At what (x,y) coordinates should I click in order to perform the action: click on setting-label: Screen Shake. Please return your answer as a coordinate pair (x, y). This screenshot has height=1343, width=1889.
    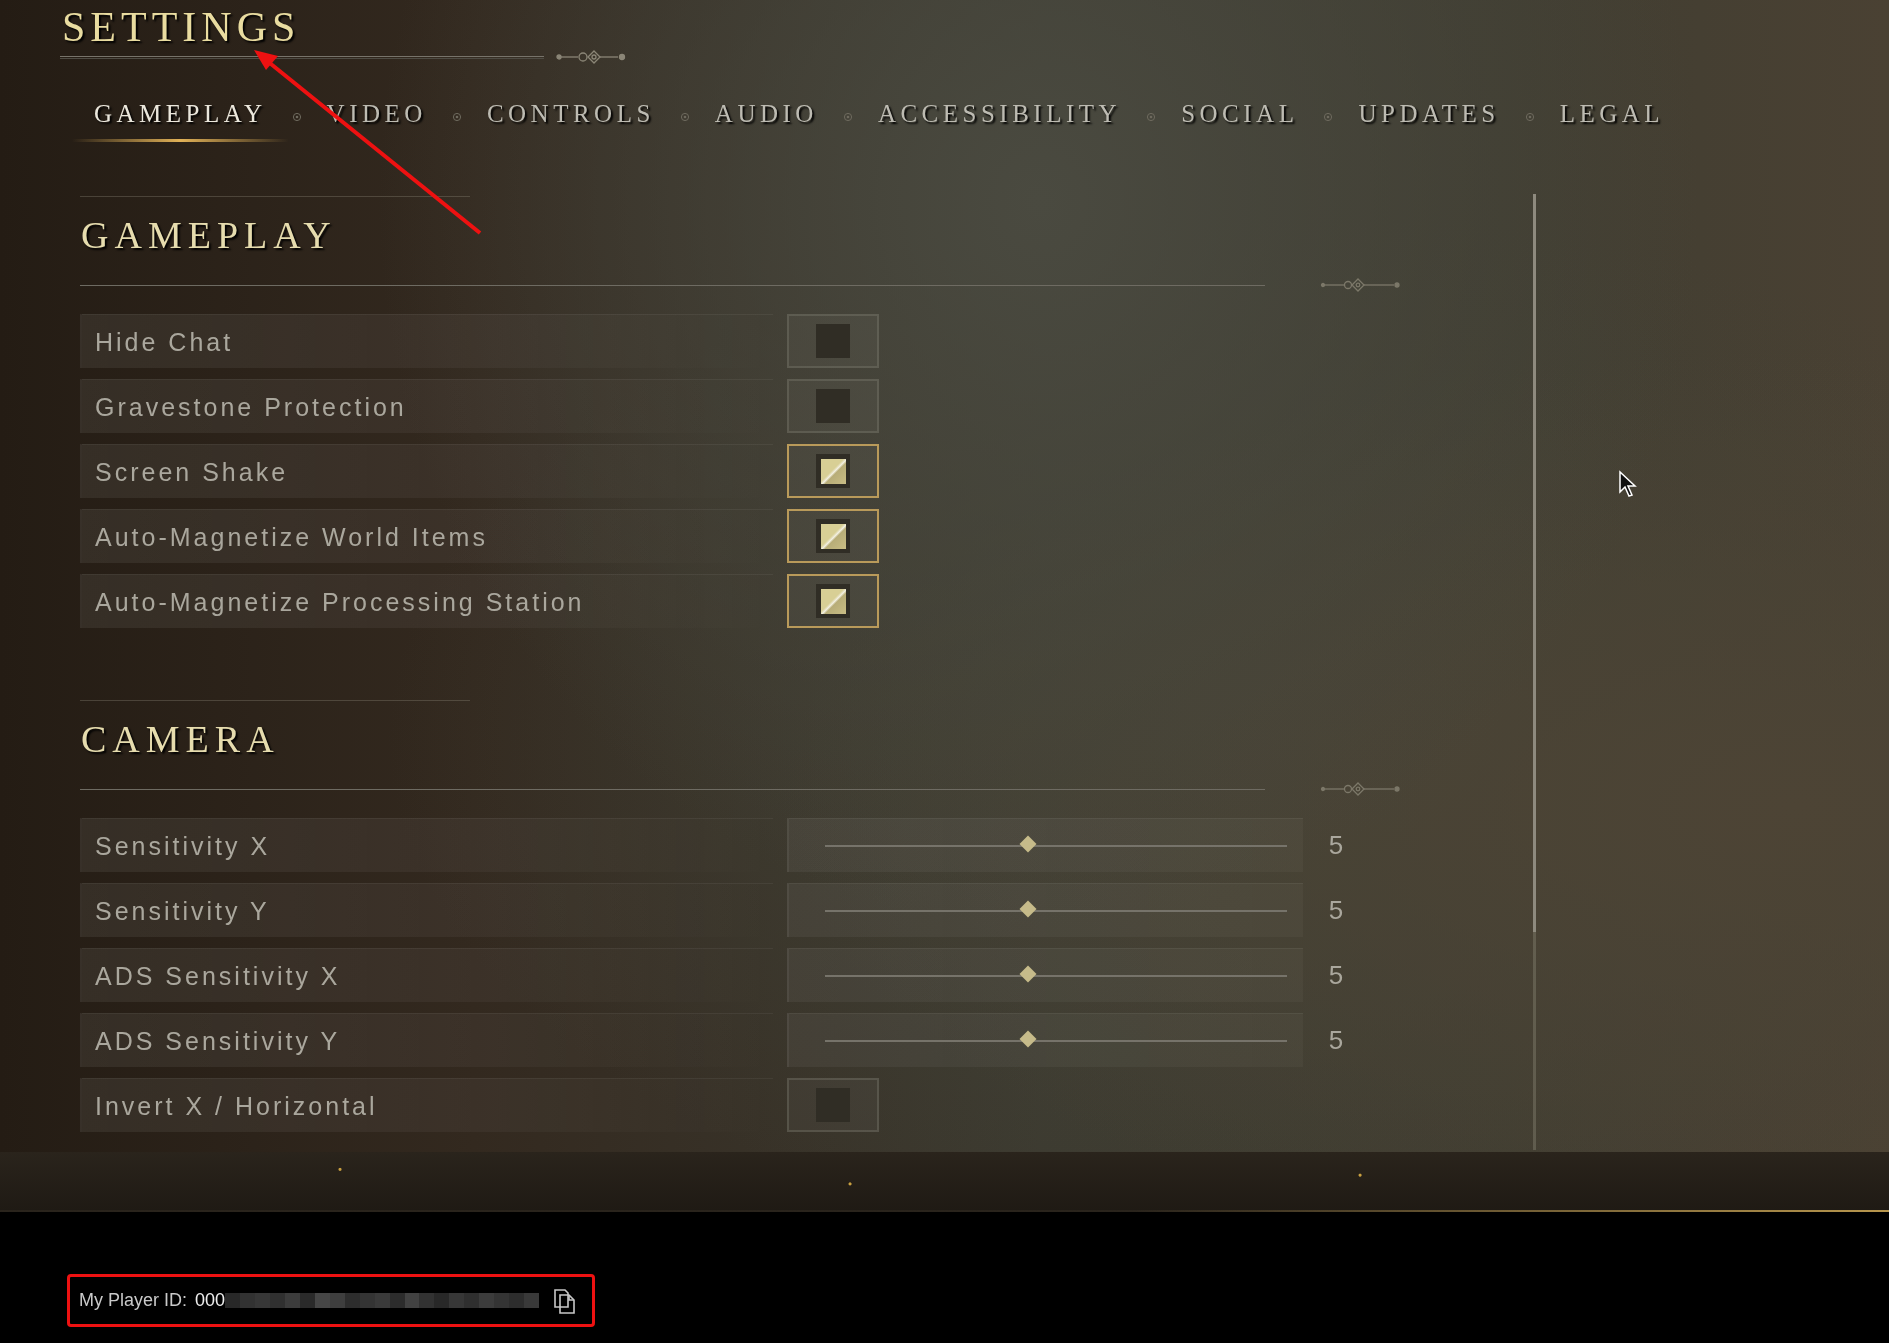
    Looking at the image, I should click on (426, 471).